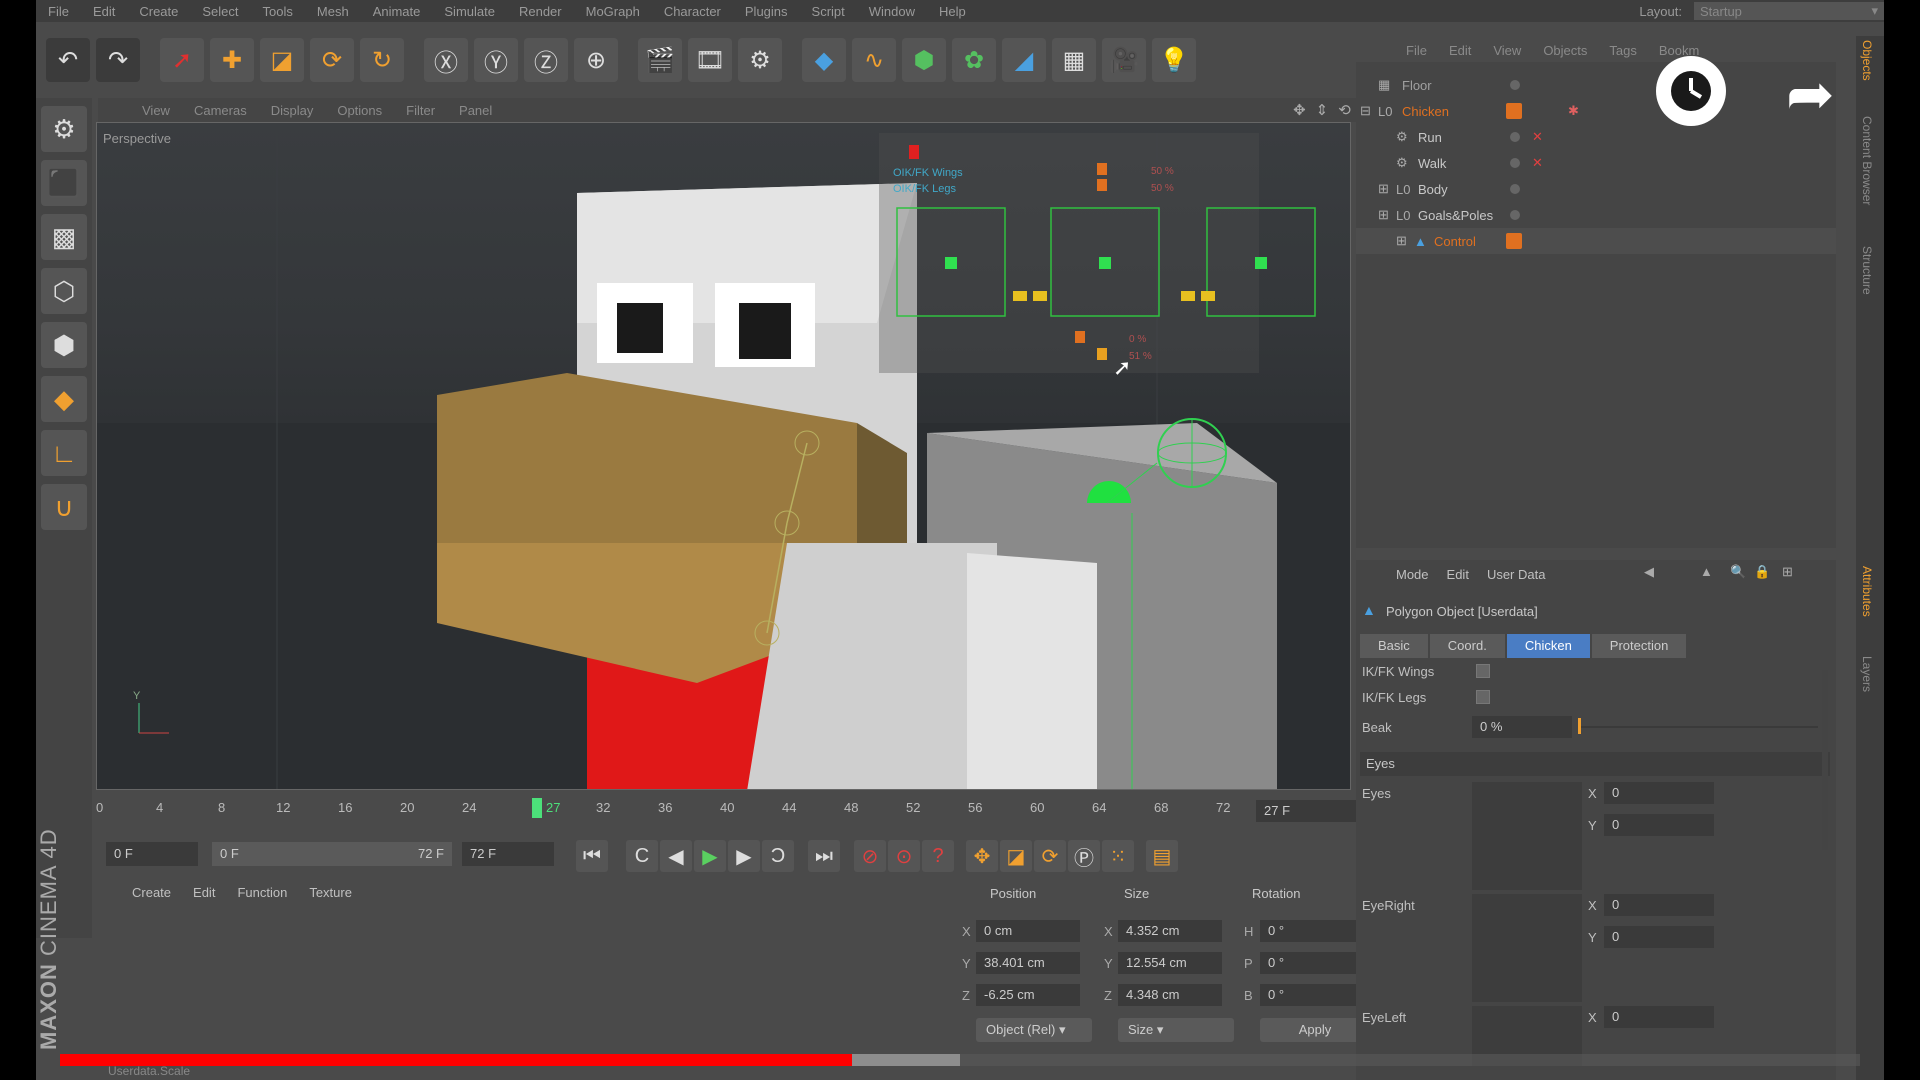 The height and width of the screenshot is (1080, 1920). I want to click on size-z-field: 4.348 cm, so click(1170, 995).